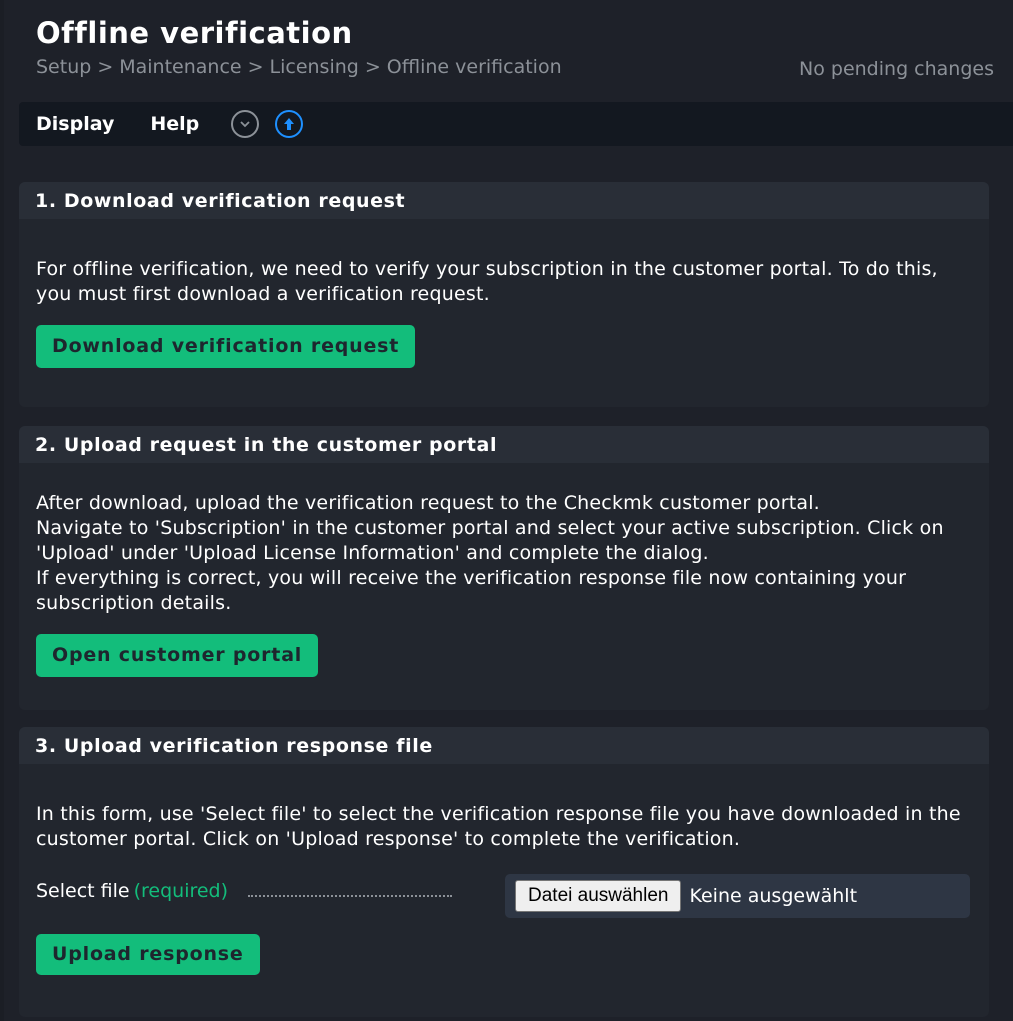 The width and height of the screenshot is (1013, 1021). What do you see at coordinates (194, 33) in the screenshot?
I see `page-title: Offline verification` at bounding box center [194, 33].